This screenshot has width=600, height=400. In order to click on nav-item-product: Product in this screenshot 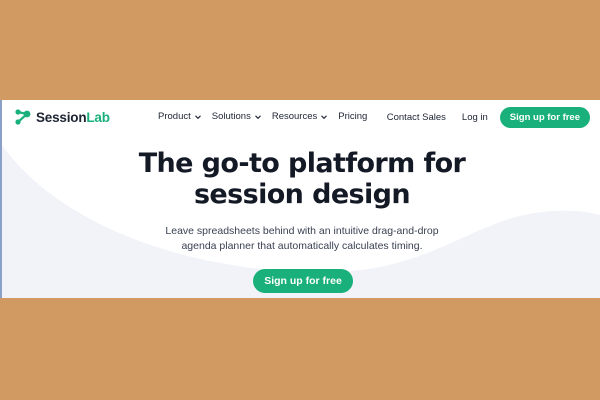, I will do `click(180, 116)`.